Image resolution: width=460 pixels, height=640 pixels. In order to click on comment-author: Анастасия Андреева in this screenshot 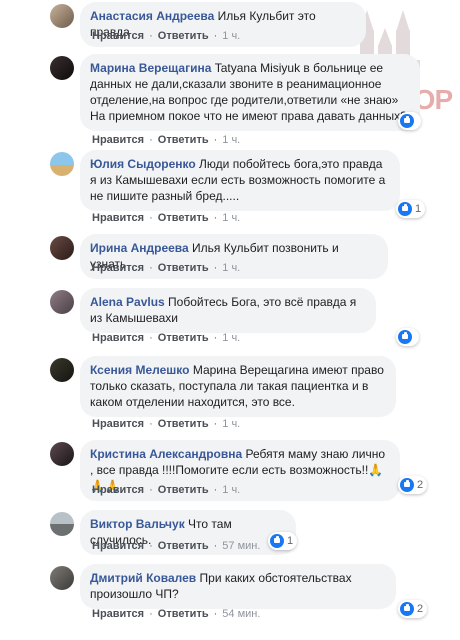, I will do `click(152, 16)`.